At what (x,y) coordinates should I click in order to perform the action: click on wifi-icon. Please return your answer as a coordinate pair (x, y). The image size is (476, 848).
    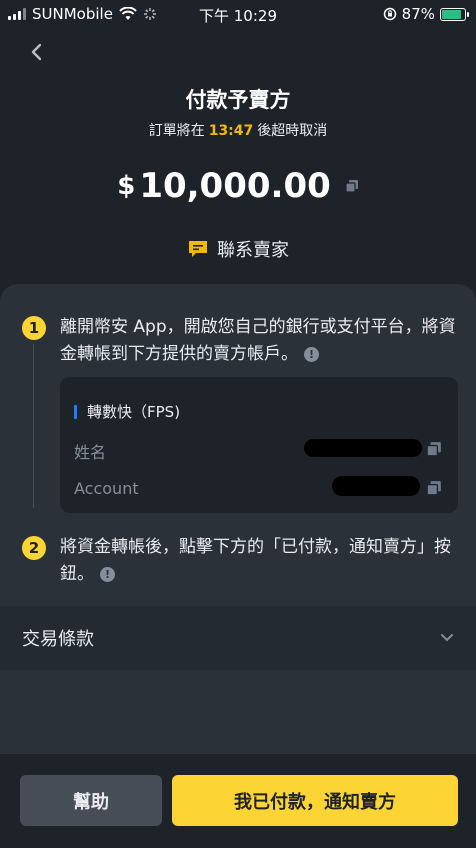
    Looking at the image, I should click on (128, 13).